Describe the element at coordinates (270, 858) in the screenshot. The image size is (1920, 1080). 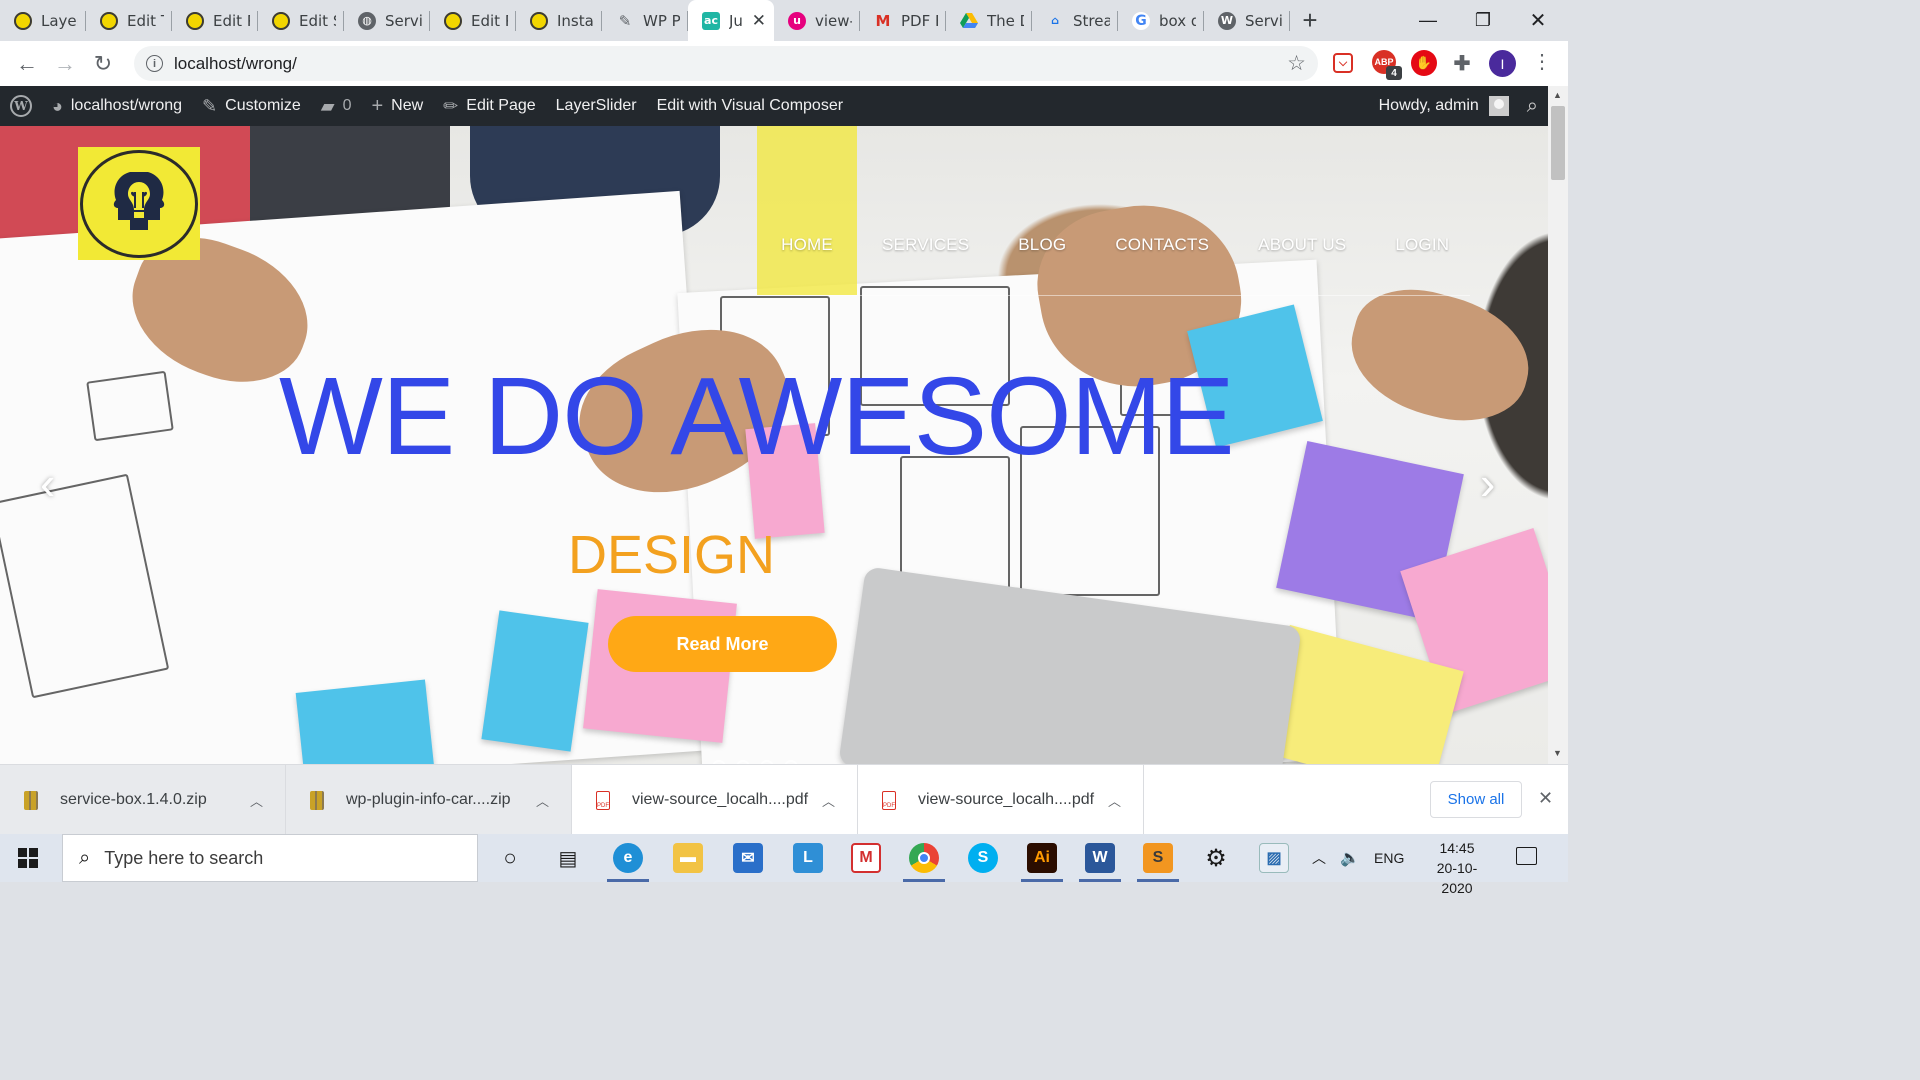
I see `taskbar-search: ⌕ Type here to search` at that location.